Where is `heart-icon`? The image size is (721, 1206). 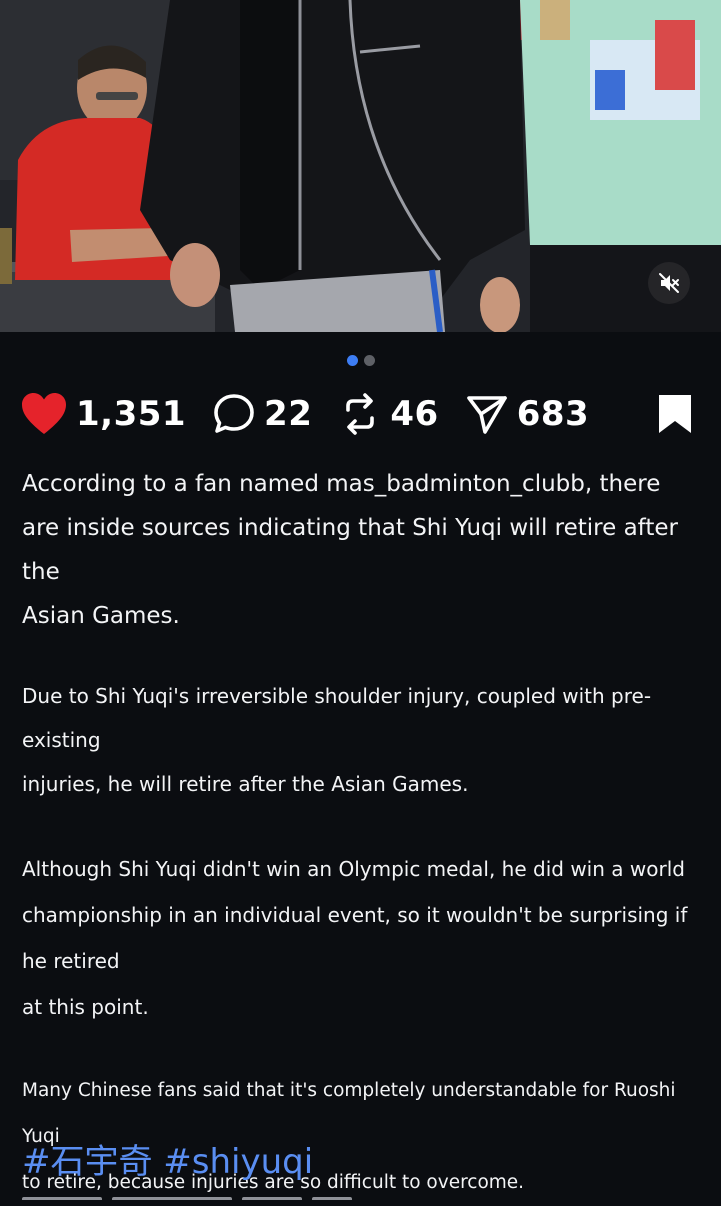 heart-icon is located at coordinates (44, 413).